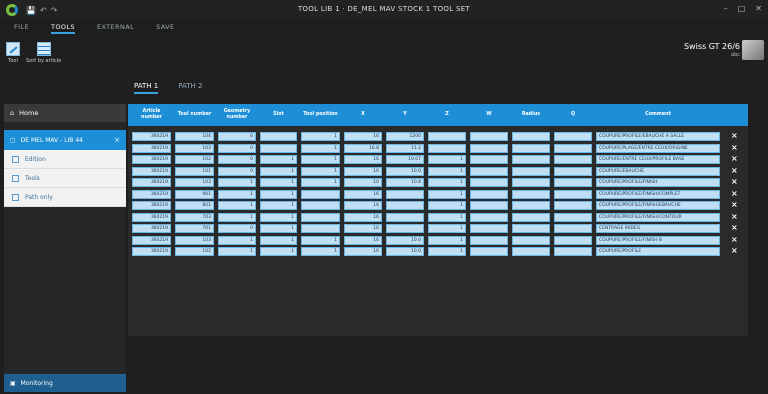  Describe the element at coordinates (658, 251) in the screenshot. I see `comment-cell: COUPURE/PROFILE` at that location.